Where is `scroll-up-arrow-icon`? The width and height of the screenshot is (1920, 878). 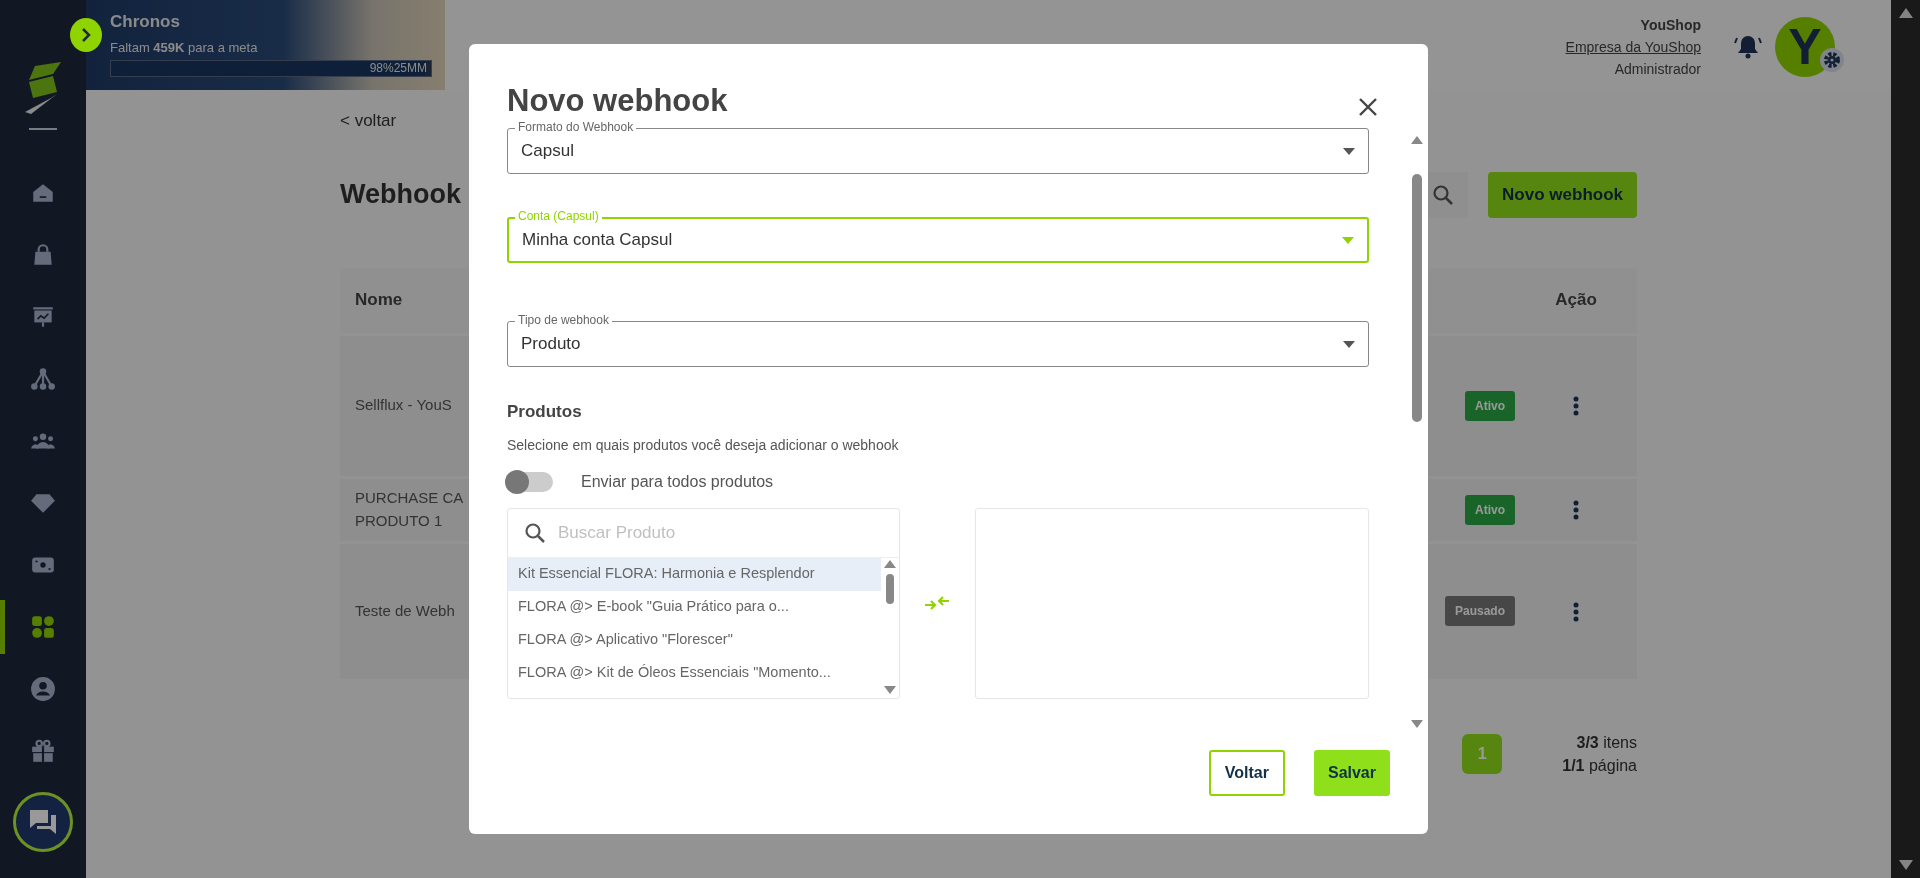
scroll-up-arrow-icon is located at coordinates (1905, 13).